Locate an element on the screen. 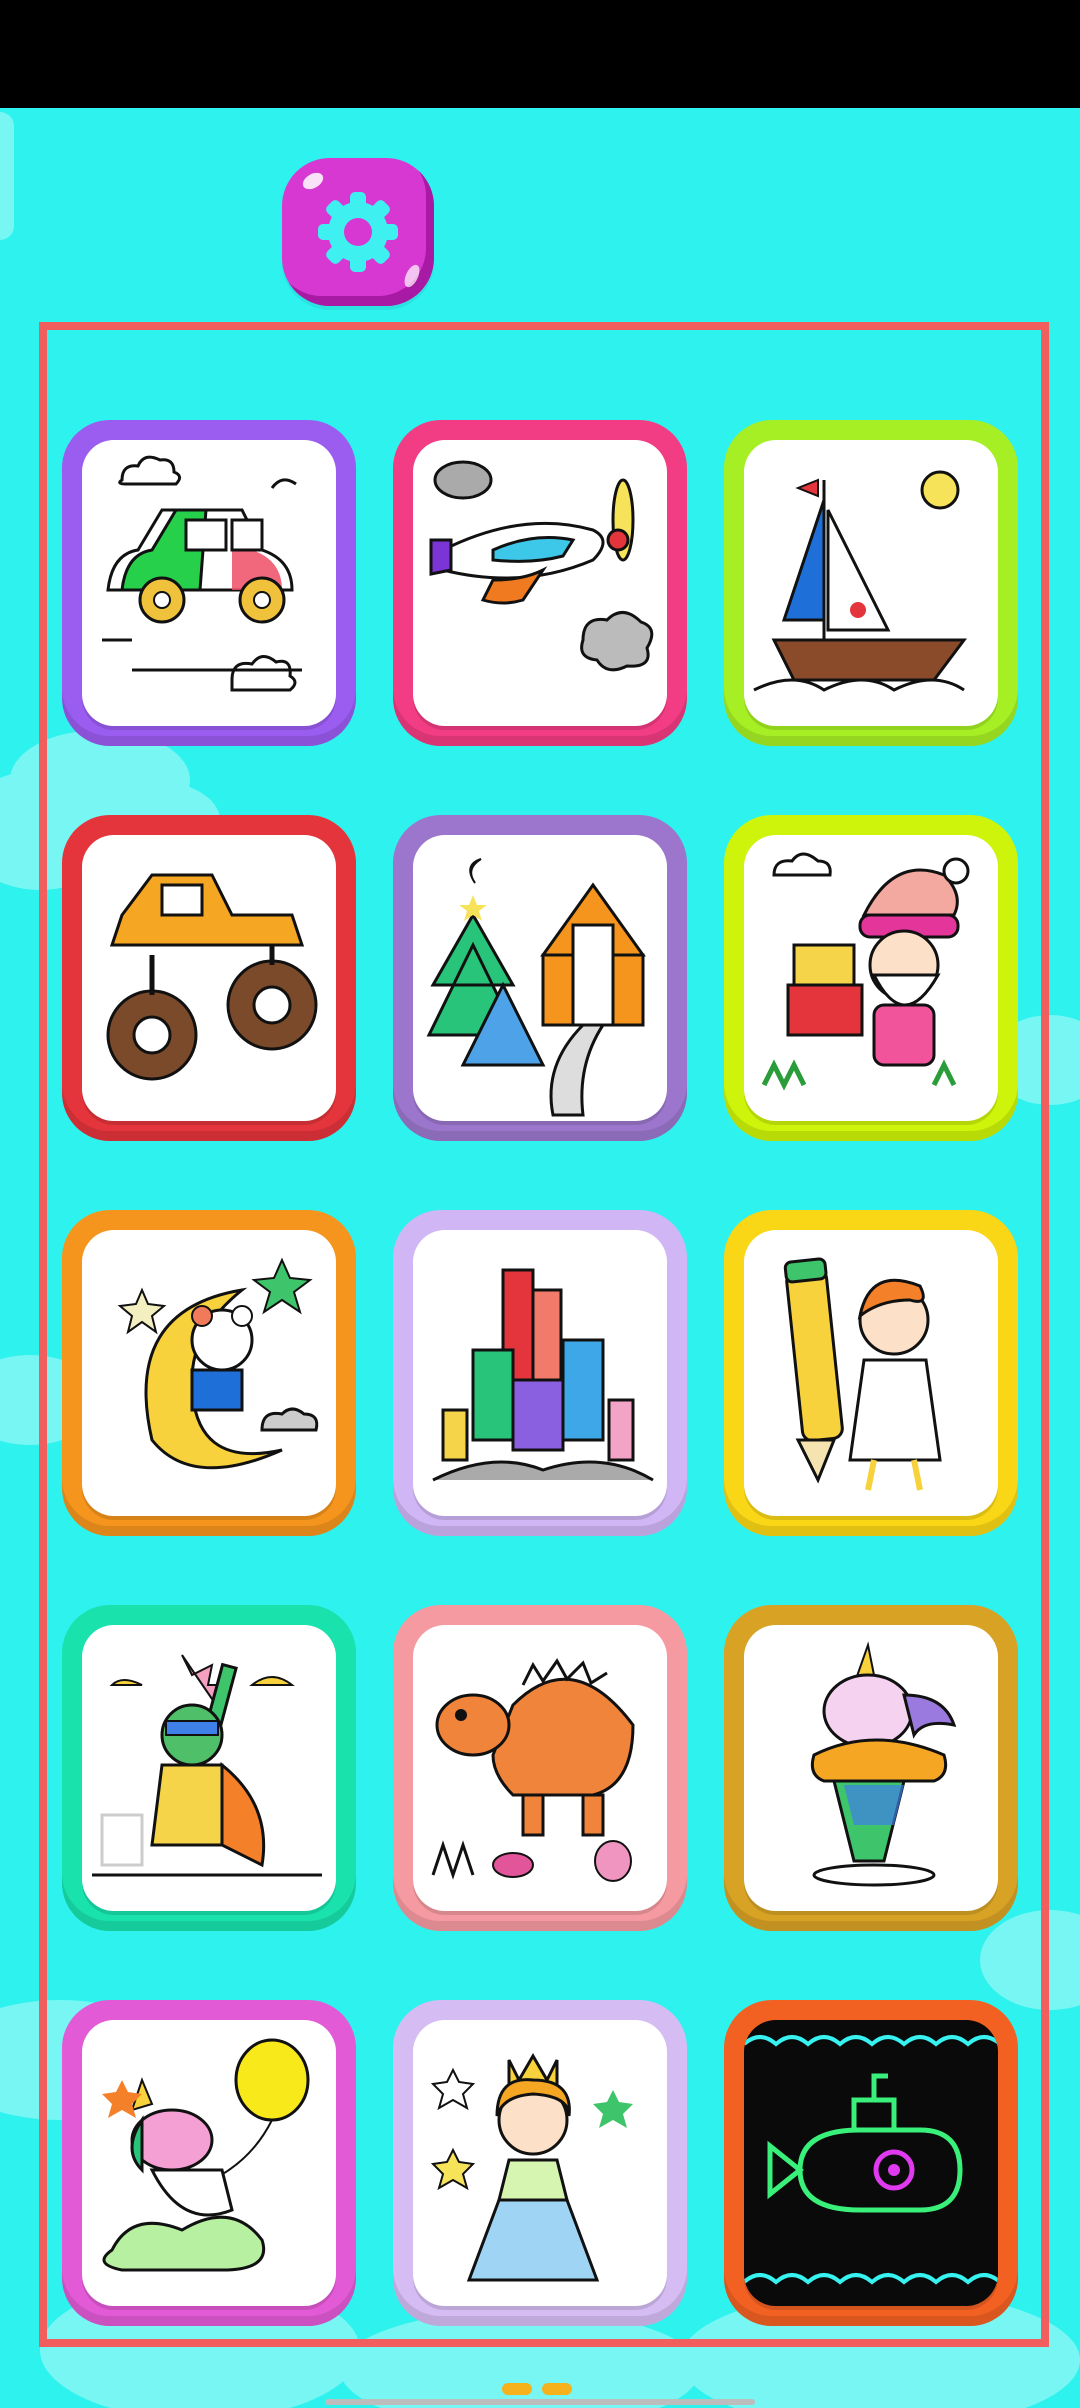  coloring-card-glow-submarine is located at coordinates (871, 2163).